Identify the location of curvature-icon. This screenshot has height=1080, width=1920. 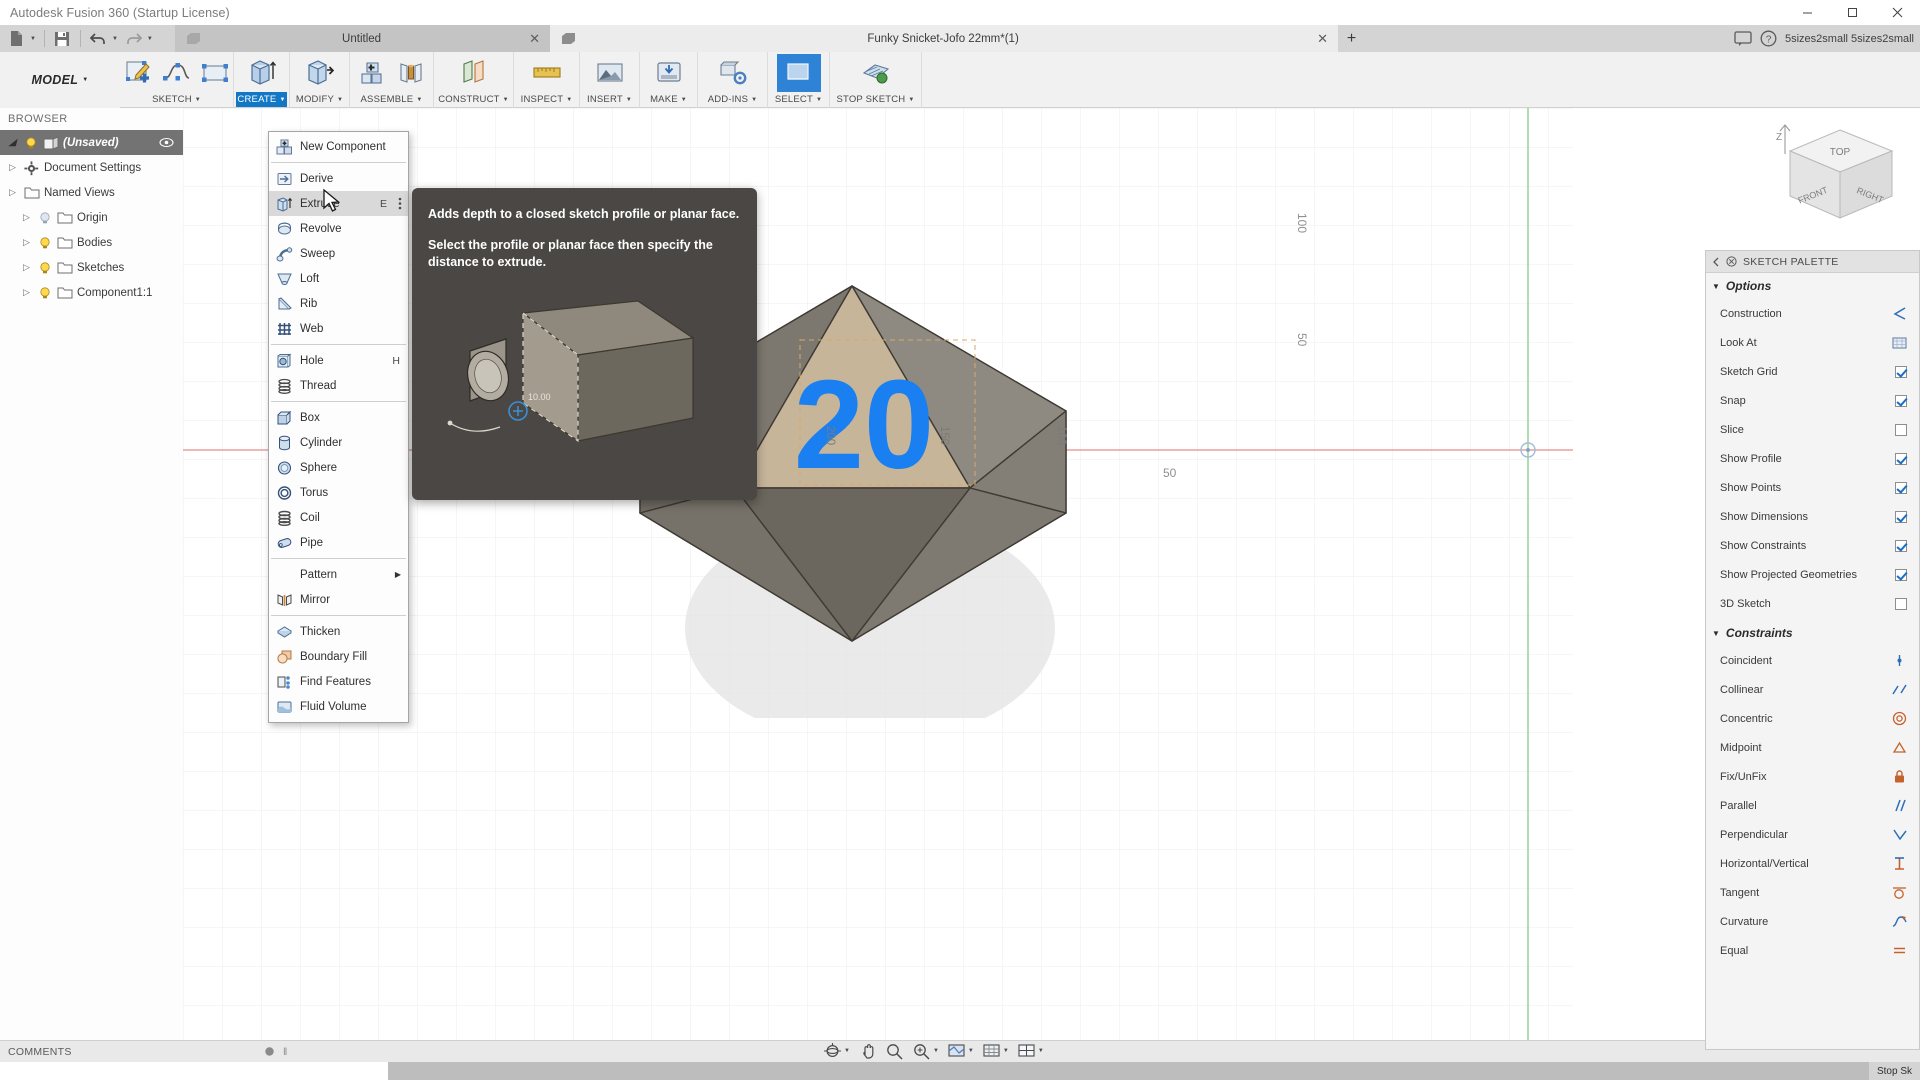
(1899, 921).